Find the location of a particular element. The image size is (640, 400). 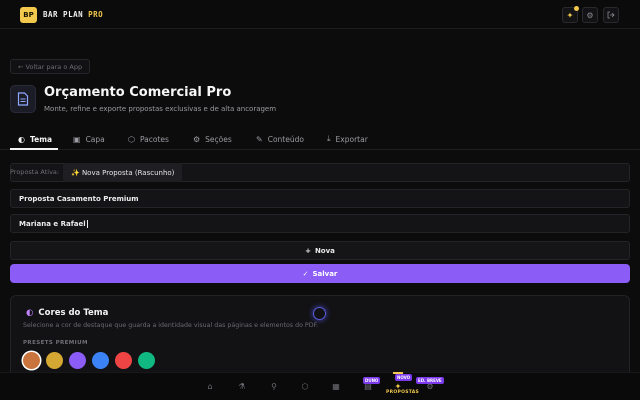

active-proposal-select: ✨ Nova Proposta (Rascunho) is located at coordinates (123, 172).